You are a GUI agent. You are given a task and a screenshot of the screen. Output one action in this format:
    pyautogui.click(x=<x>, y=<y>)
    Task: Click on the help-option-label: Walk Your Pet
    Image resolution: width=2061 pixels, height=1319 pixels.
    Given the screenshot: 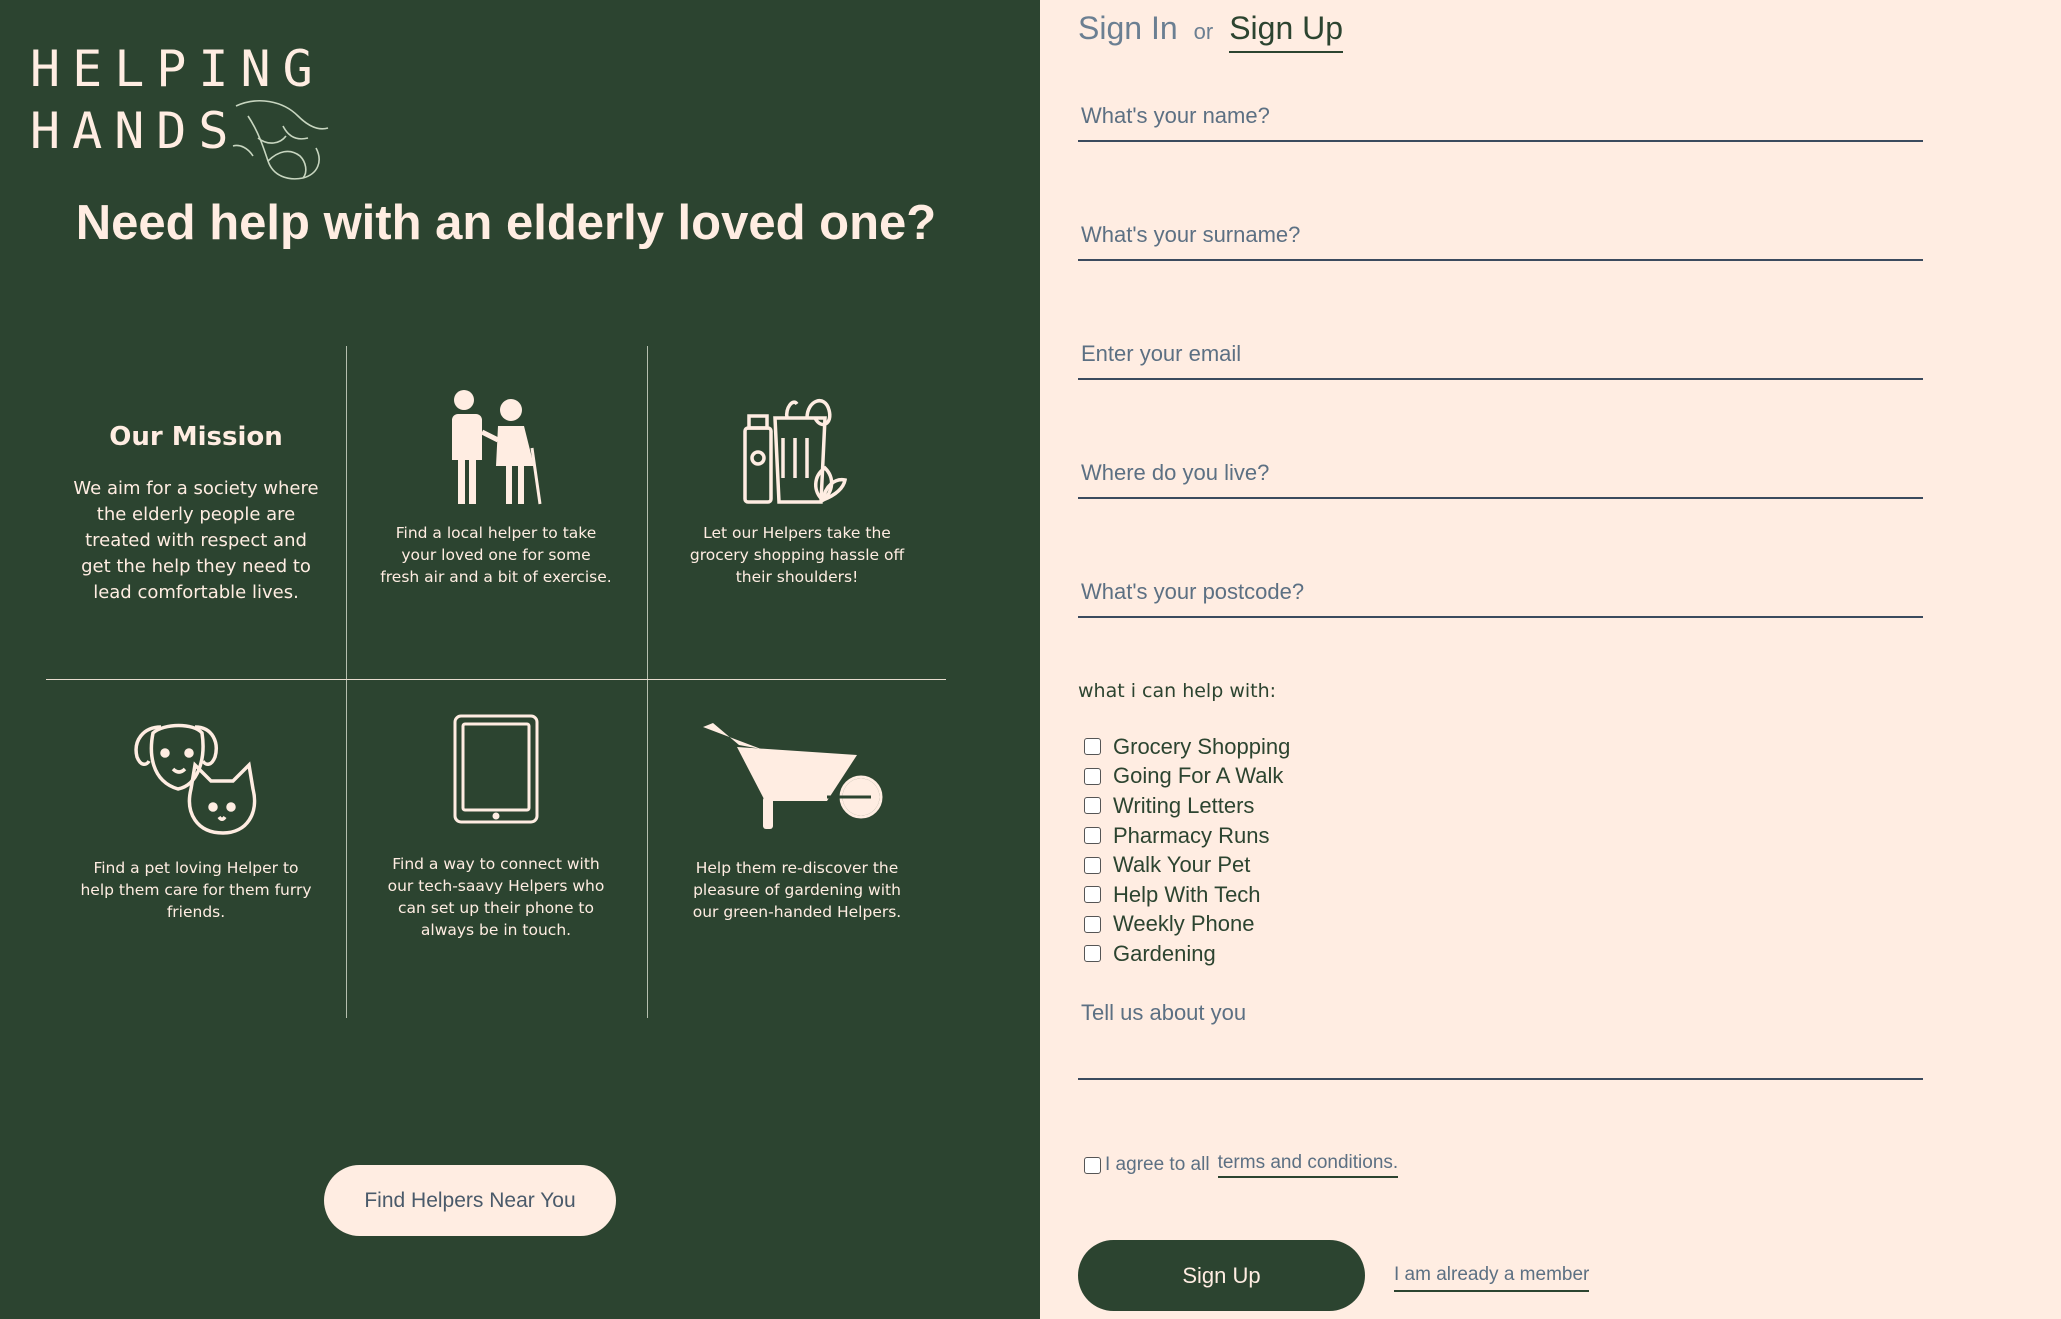 What is the action you would take?
    pyautogui.click(x=1182, y=865)
    